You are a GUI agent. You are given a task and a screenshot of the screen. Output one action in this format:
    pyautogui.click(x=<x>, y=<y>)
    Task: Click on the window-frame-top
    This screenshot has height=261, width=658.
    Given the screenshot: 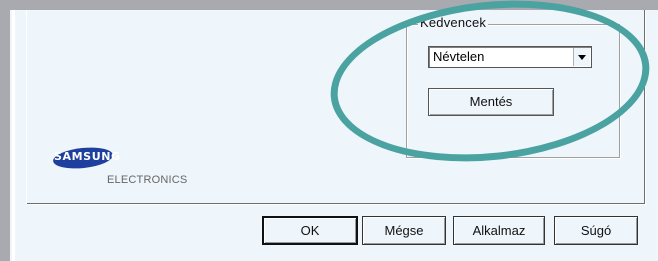 What is the action you would take?
    pyautogui.click(x=329, y=5)
    